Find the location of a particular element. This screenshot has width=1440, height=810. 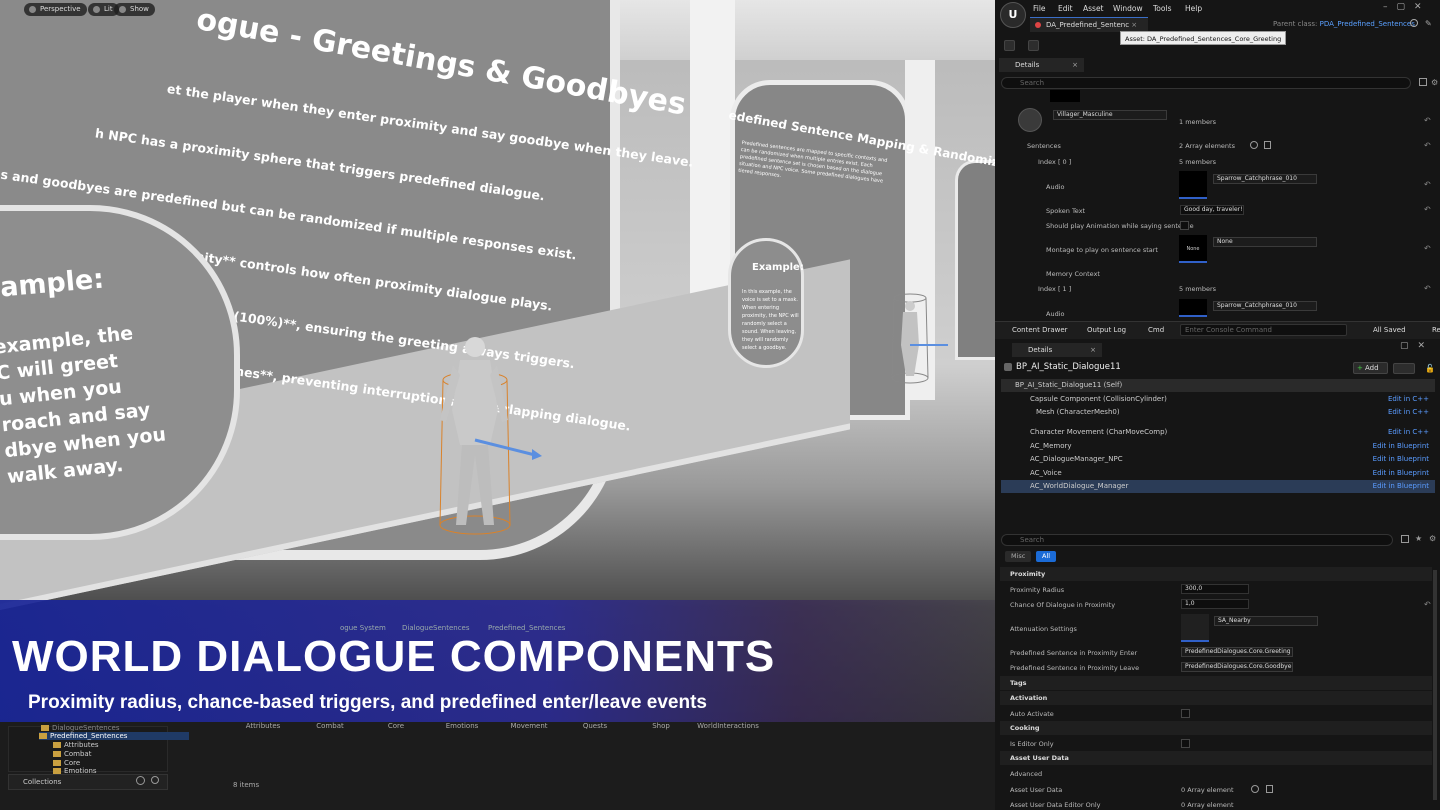

console-input: Enter Console Command is located at coordinates (1263, 330).